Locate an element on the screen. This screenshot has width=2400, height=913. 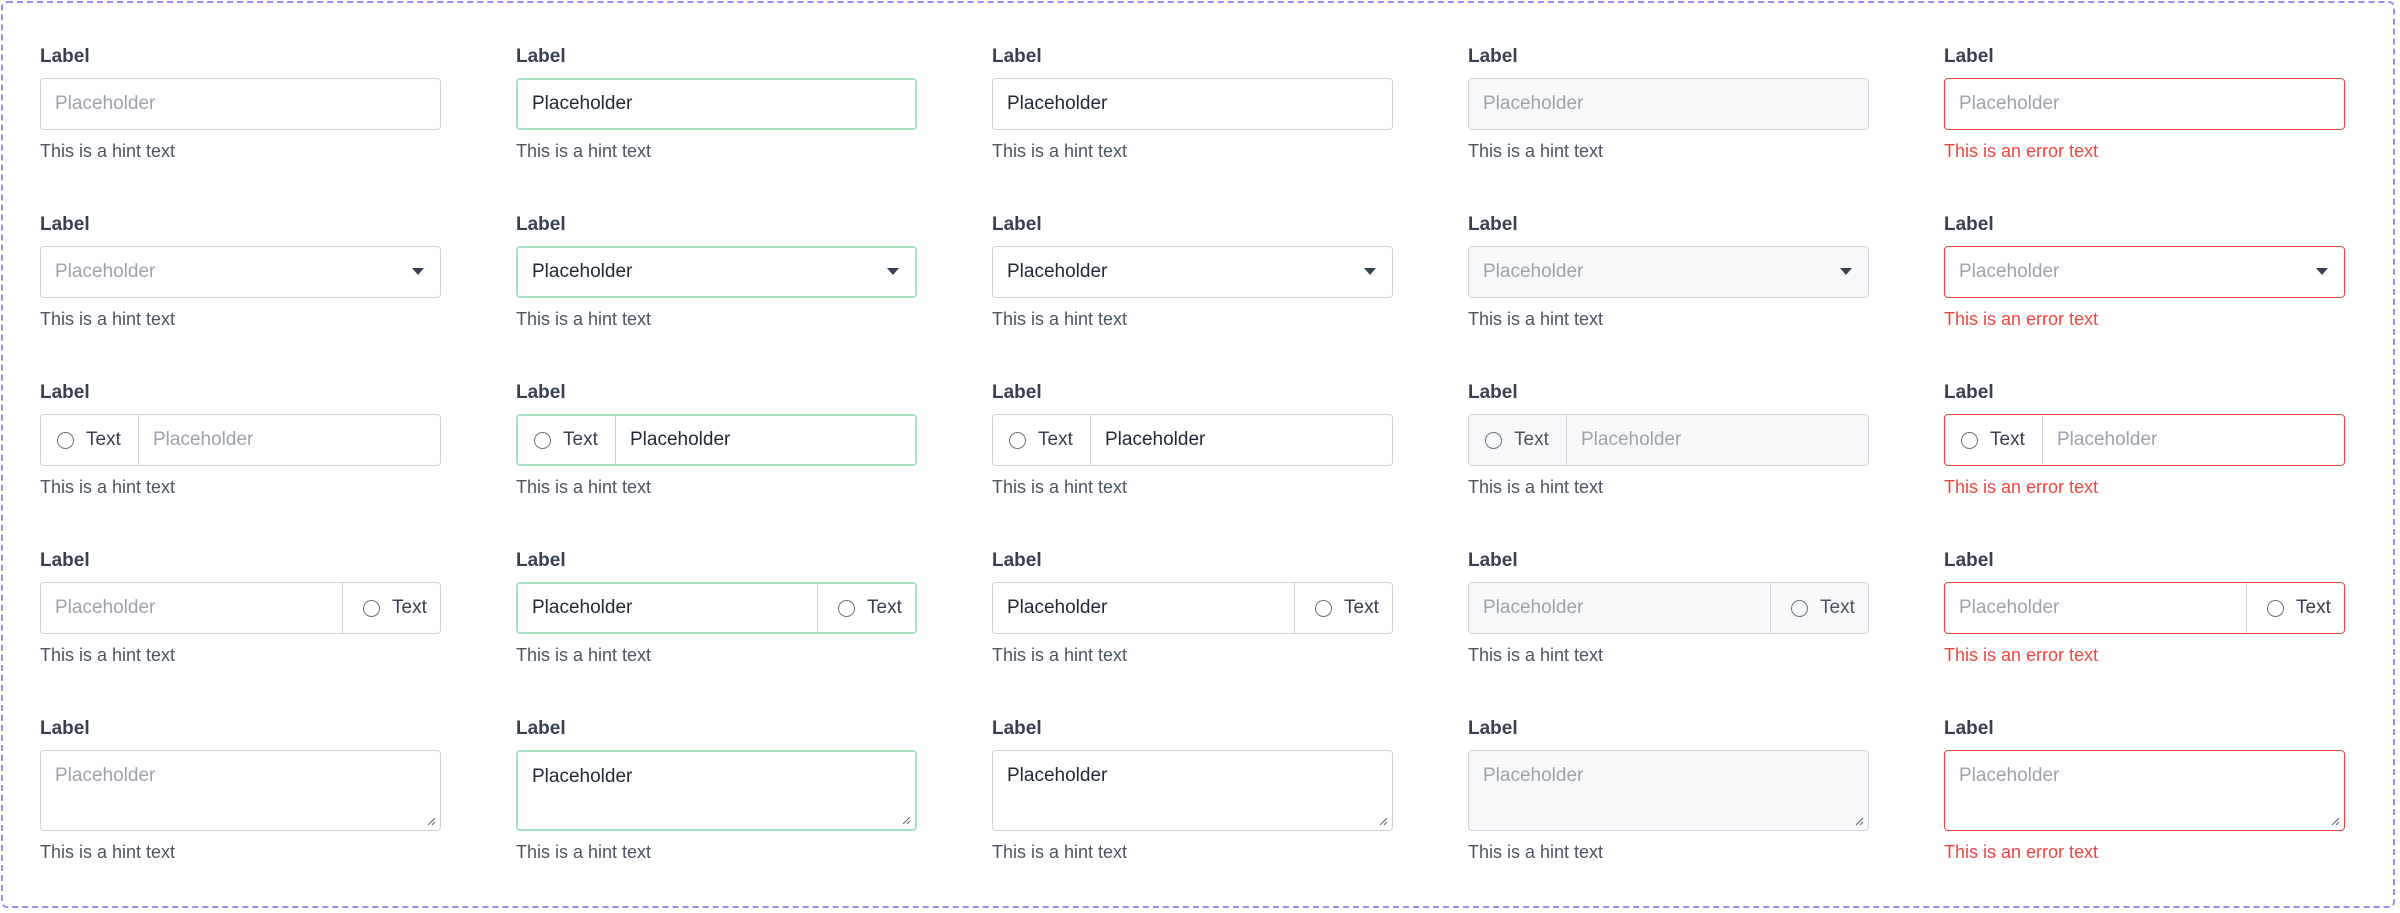
textarea-placeholder: Placeholder is located at coordinates (105, 775).